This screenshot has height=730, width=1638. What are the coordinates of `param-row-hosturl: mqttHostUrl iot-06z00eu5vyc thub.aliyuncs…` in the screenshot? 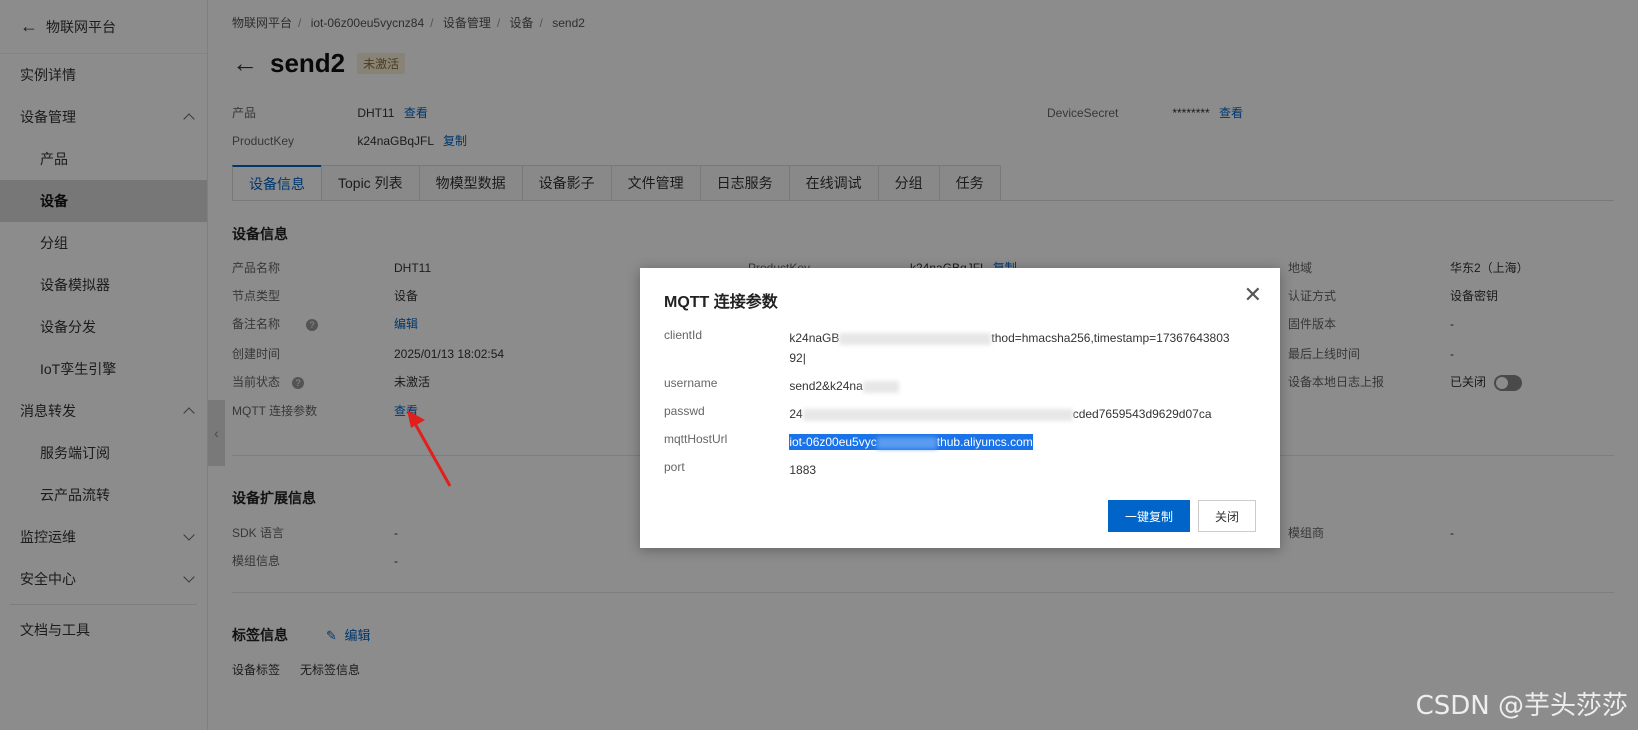 It's located at (961, 442).